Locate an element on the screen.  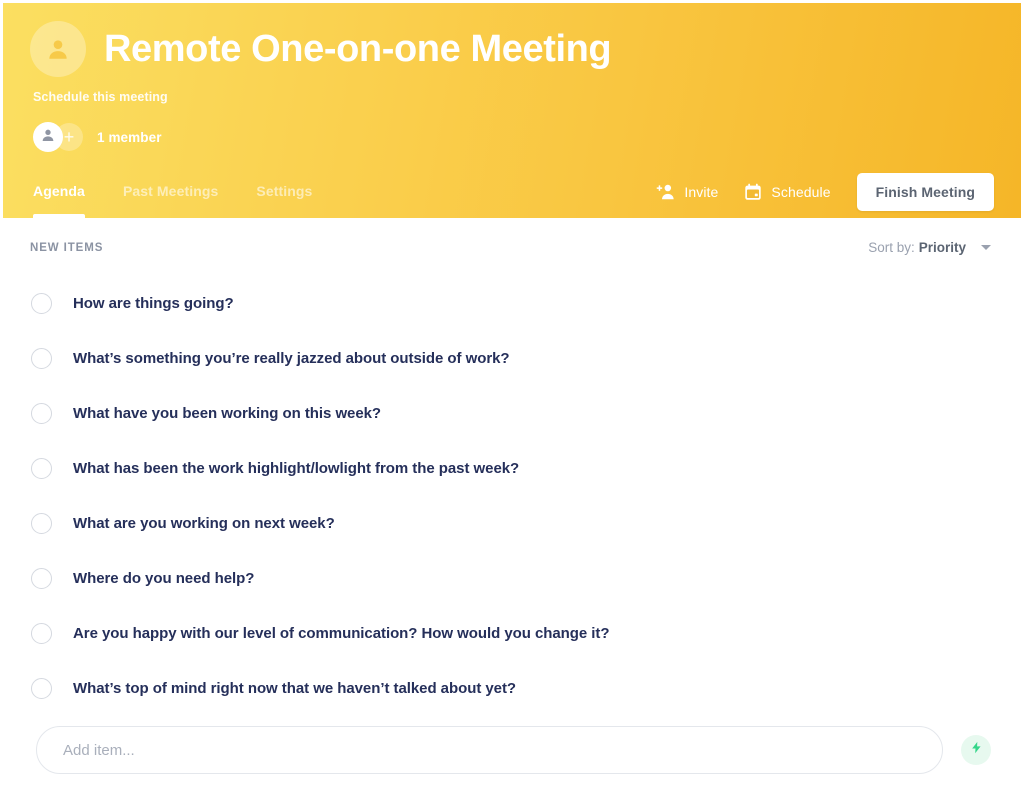
schedule-button: Schedule is located at coordinates (787, 192).